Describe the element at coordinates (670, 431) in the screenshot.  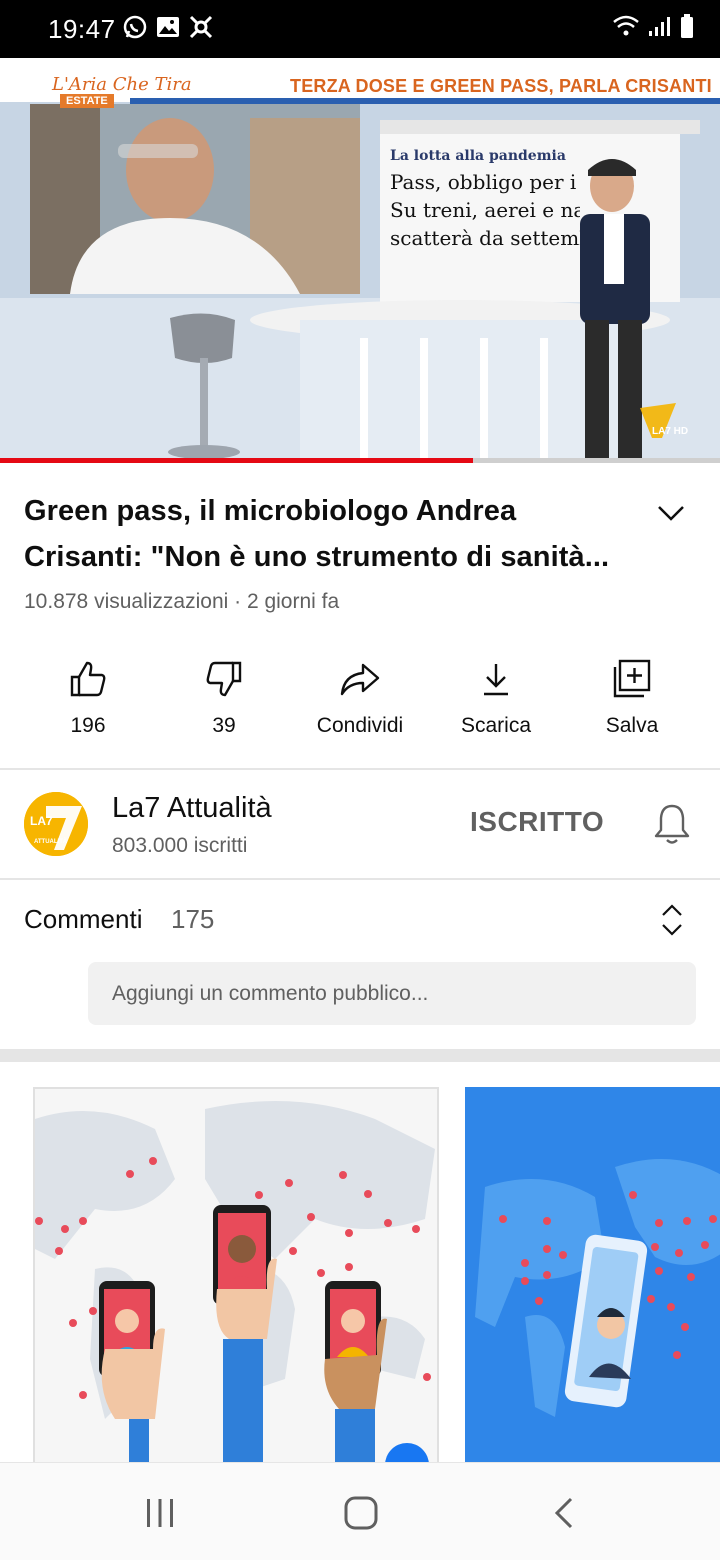
I see `channel-watermark: LA7 HD` at that location.